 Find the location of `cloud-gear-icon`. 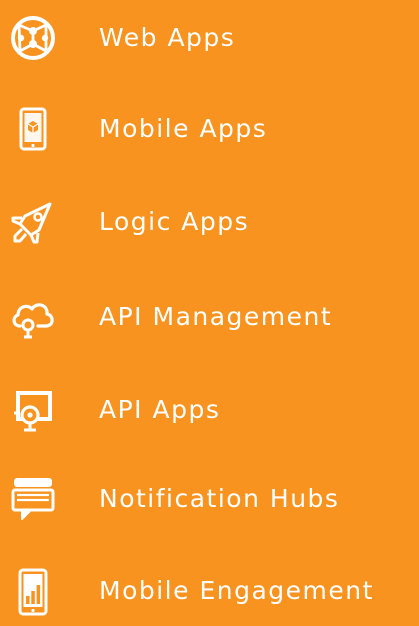

cloud-gear-icon is located at coordinates (33, 317).